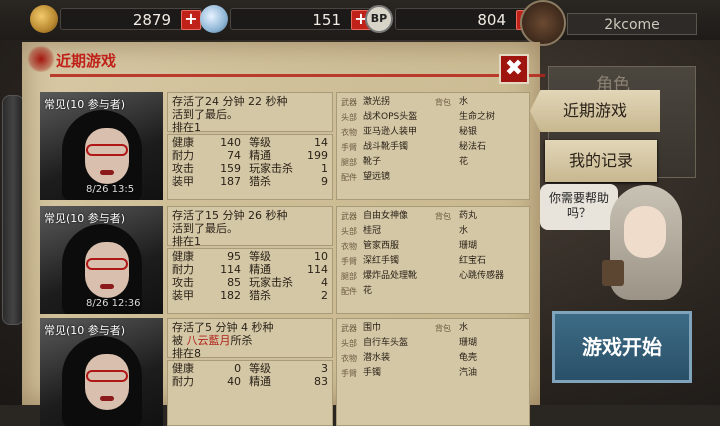 The image size is (720, 426). I want to click on alive-label: 存活了, so click(188, 215).